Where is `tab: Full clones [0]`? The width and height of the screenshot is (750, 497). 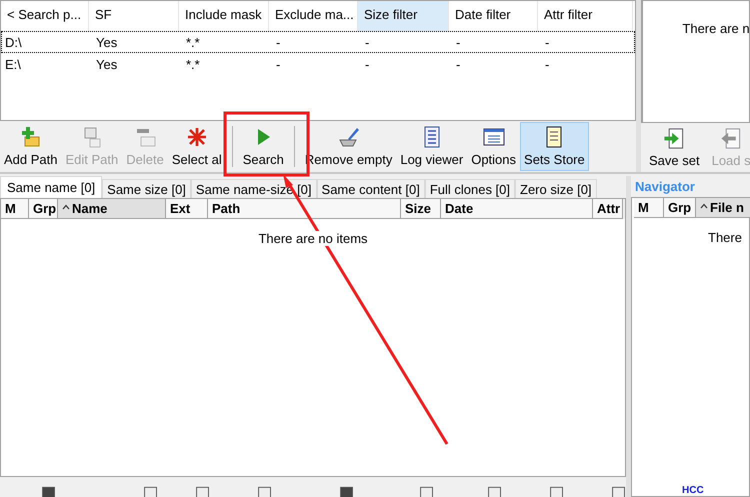
tab: Full clones [0] is located at coordinates (470, 188).